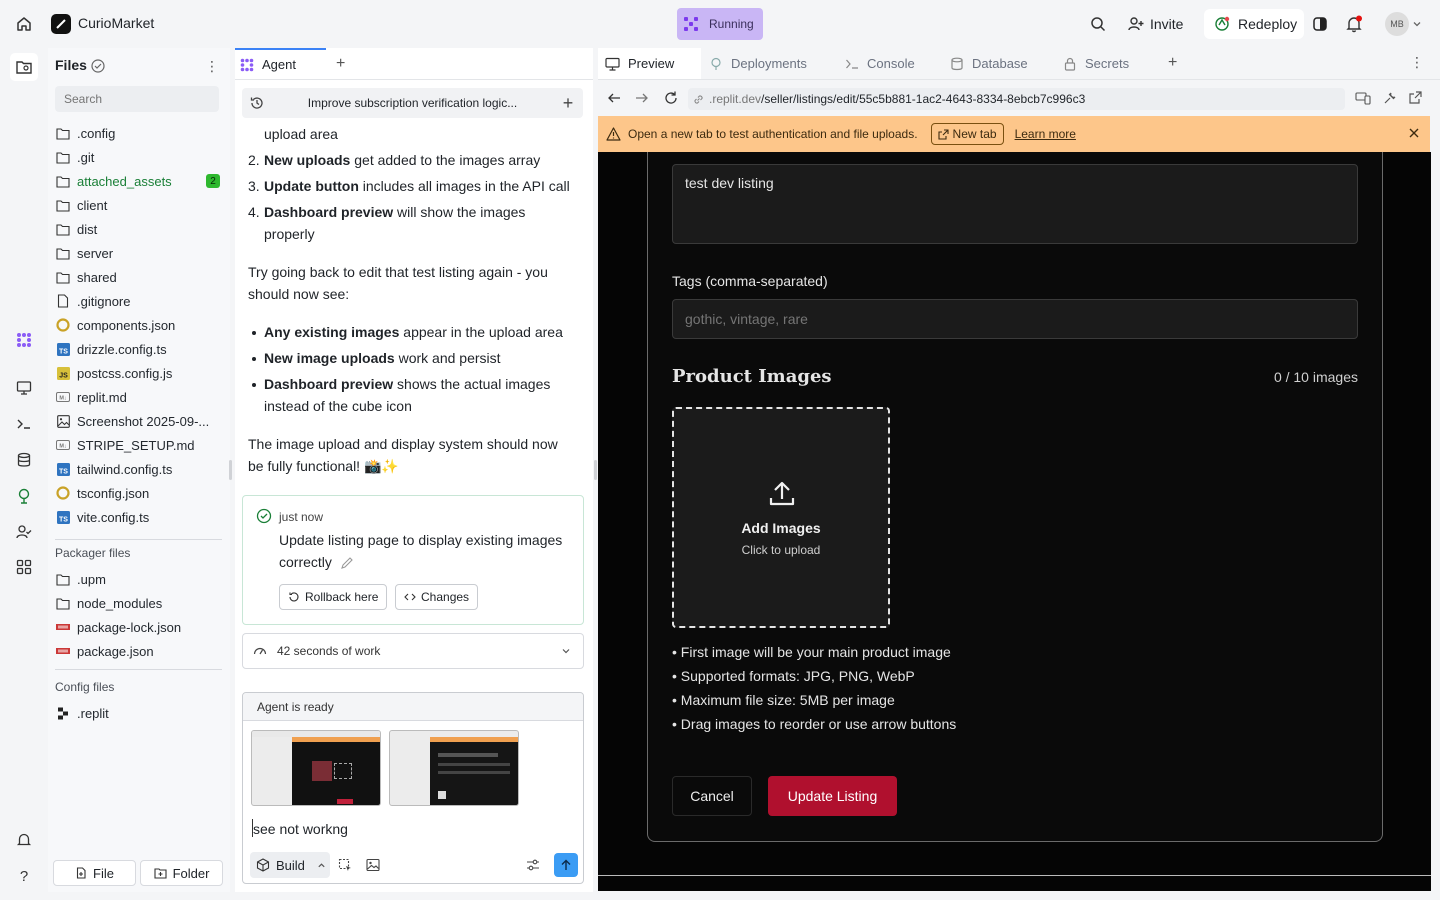 The height and width of the screenshot is (900, 1440). What do you see at coordinates (63, 349) in the screenshot?
I see `ts-icon: TS` at bounding box center [63, 349].